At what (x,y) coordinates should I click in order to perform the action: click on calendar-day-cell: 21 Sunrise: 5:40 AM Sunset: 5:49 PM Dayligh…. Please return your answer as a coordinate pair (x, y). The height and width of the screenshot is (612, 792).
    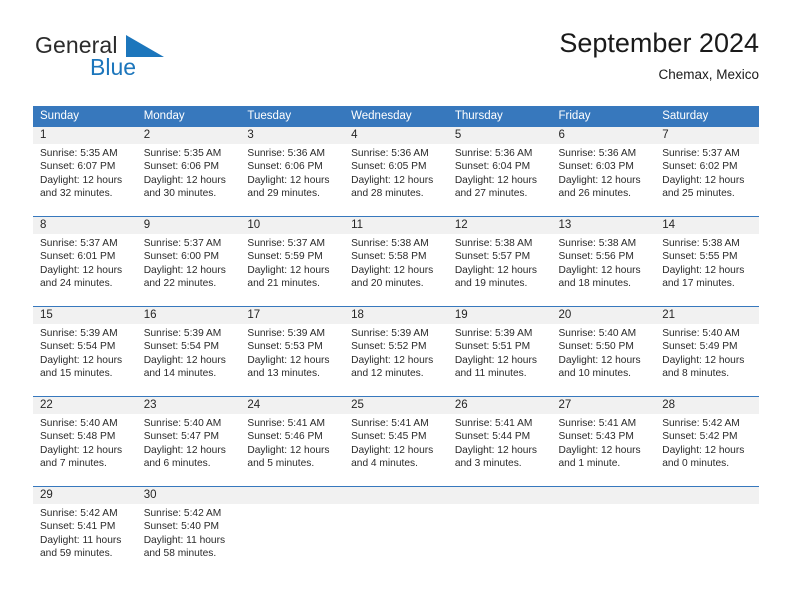
    Looking at the image, I should click on (707, 351).